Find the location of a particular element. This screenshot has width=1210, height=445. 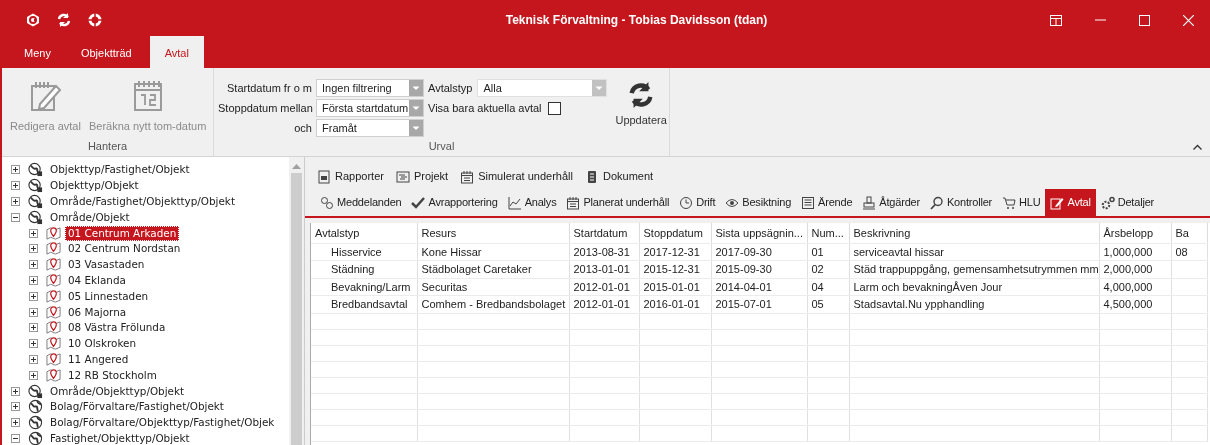

lifebuoy-icon is located at coordinates (95, 20).